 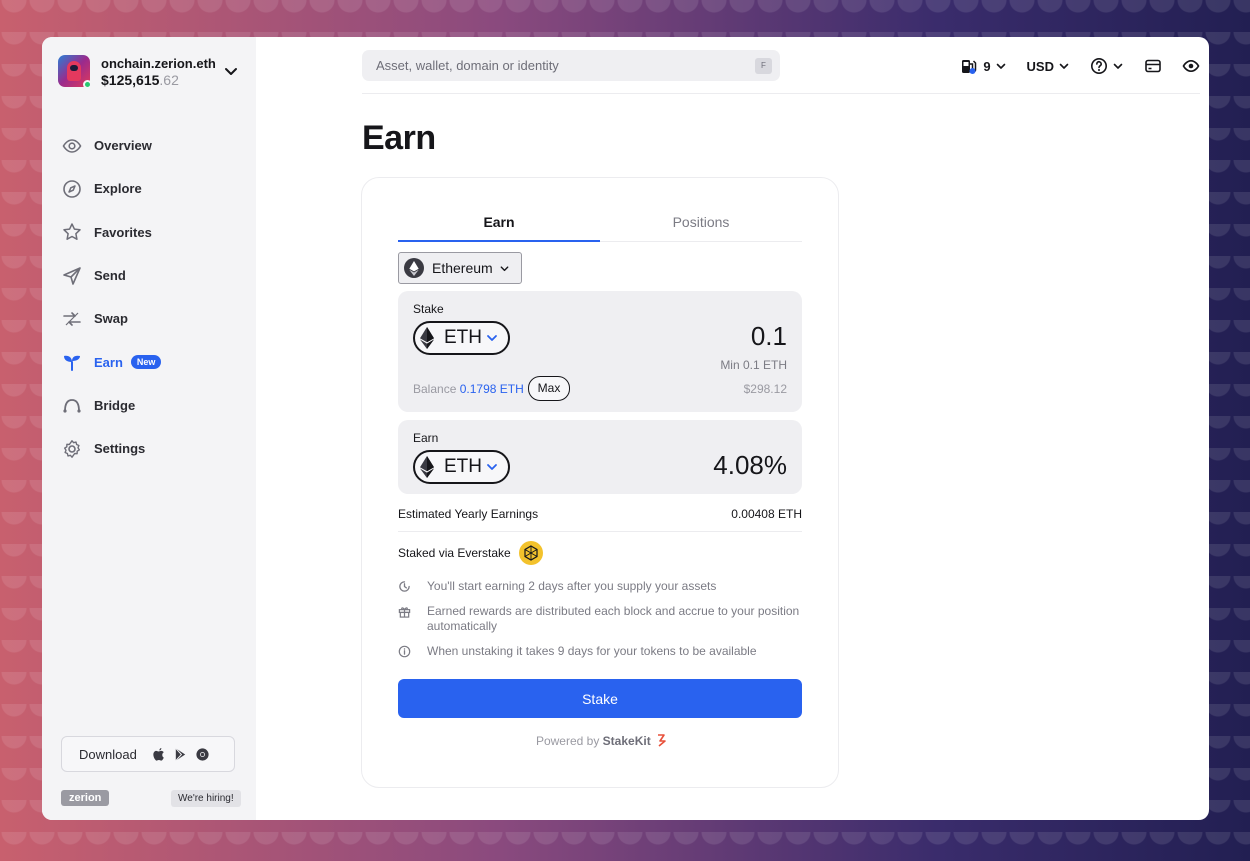 I want to click on sidebar-item-overview: Overview, so click(x=152, y=145).